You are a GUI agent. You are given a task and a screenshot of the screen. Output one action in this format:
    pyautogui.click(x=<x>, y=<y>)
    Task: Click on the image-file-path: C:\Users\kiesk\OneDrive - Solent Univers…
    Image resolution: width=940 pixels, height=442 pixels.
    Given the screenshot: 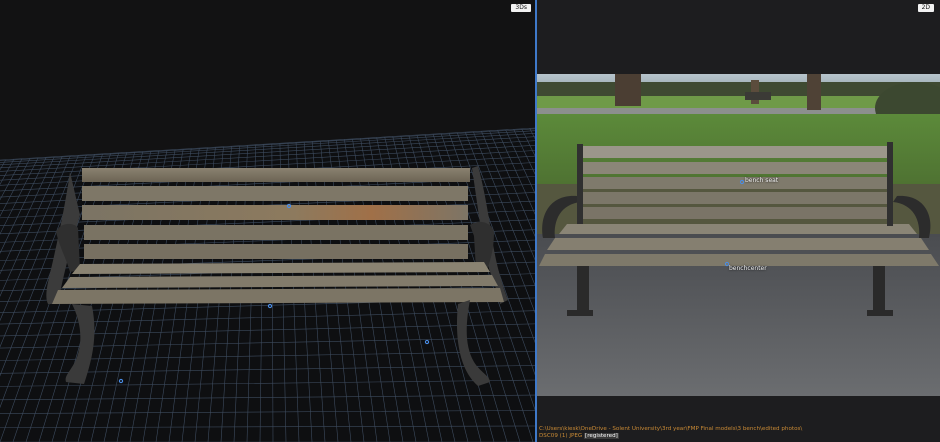 What is the action you would take?
    pyautogui.click(x=671, y=429)
    